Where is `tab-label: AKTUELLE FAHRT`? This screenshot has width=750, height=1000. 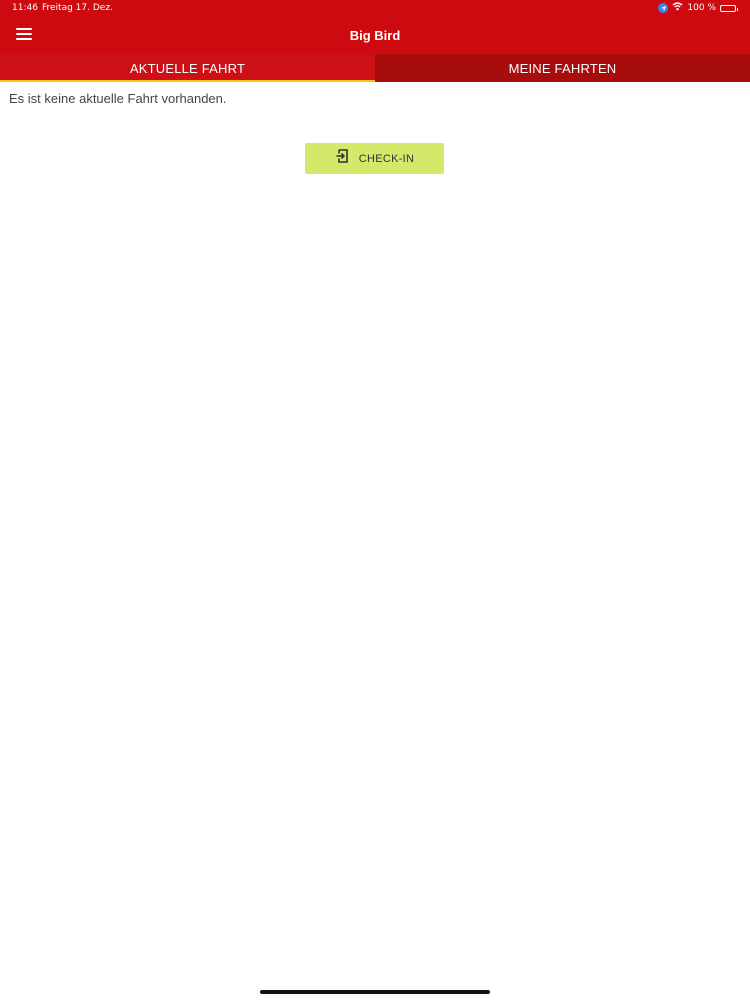
tab-label: AKTUELLE FAHRT is located at coordinates (187, 68).